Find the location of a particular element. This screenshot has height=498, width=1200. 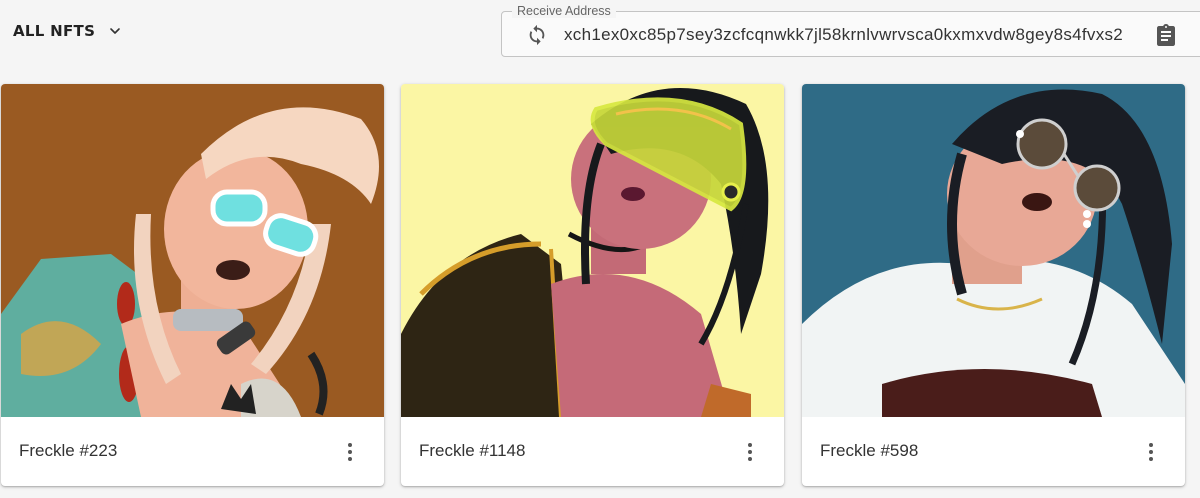

nft-filter-dropdown: ALL NFTS is located at coordinates (68, 31).